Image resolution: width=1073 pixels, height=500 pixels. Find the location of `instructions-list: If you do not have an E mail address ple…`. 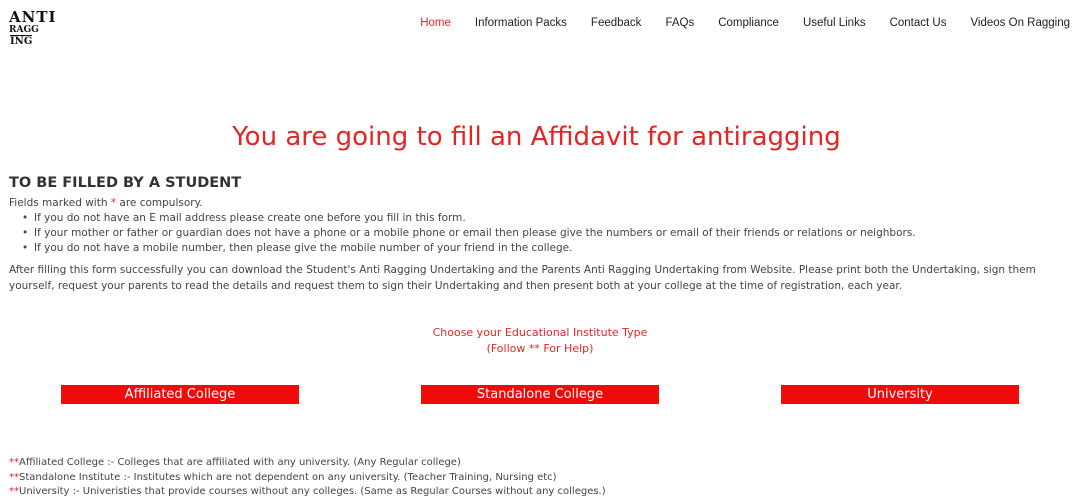

instructions-list: If you do not have an E mail address ple… is located at coordinates (468, 233).